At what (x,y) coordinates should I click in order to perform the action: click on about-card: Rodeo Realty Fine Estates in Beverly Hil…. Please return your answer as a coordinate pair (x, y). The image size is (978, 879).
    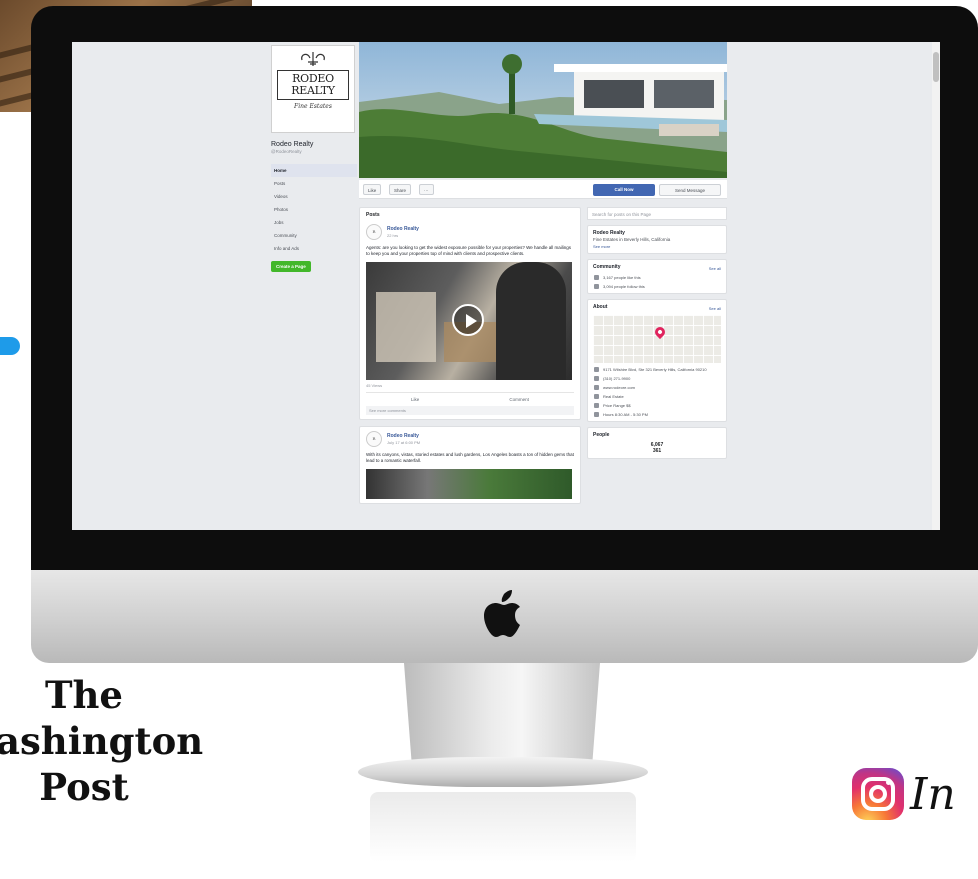
    Looking at the image, I should click on (657, 239).